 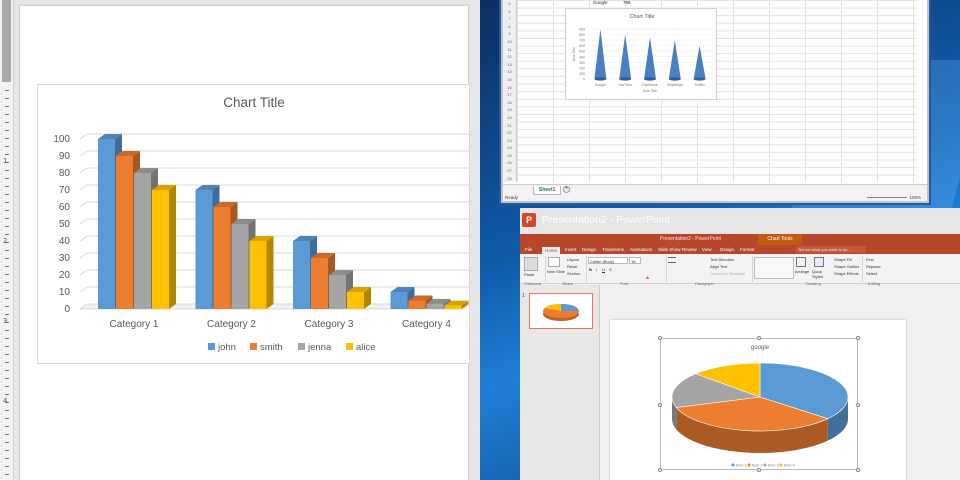 What do you see at coordinates (870, 259) in the screenshot?
I see `find-button: Find` at bounding box center [870, 259].